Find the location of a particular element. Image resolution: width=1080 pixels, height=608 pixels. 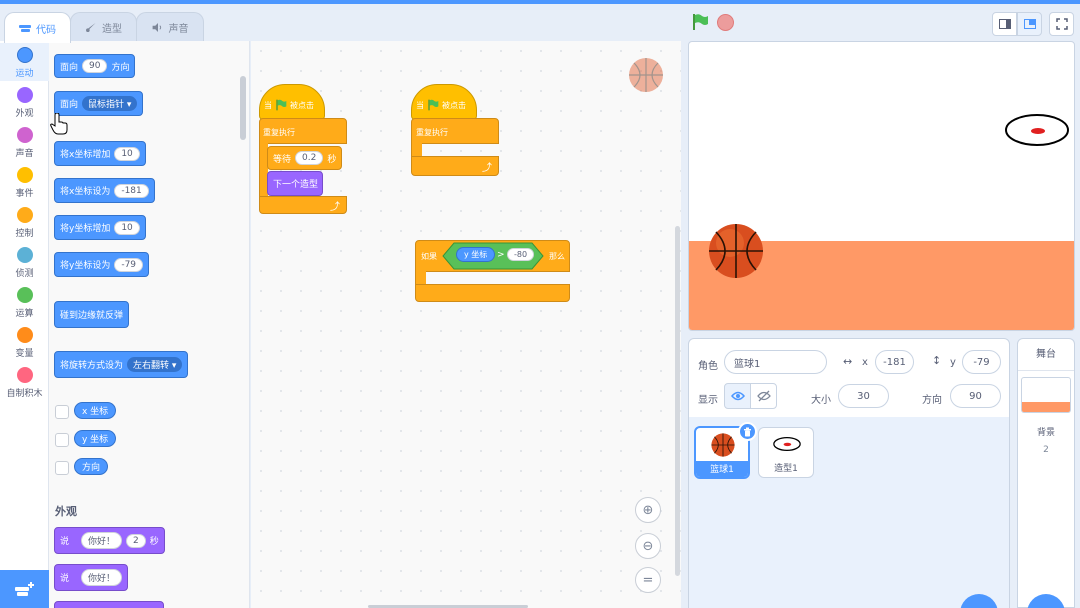

block-text: 碰到边缘就反弹 is located at coordinates (92, 316).